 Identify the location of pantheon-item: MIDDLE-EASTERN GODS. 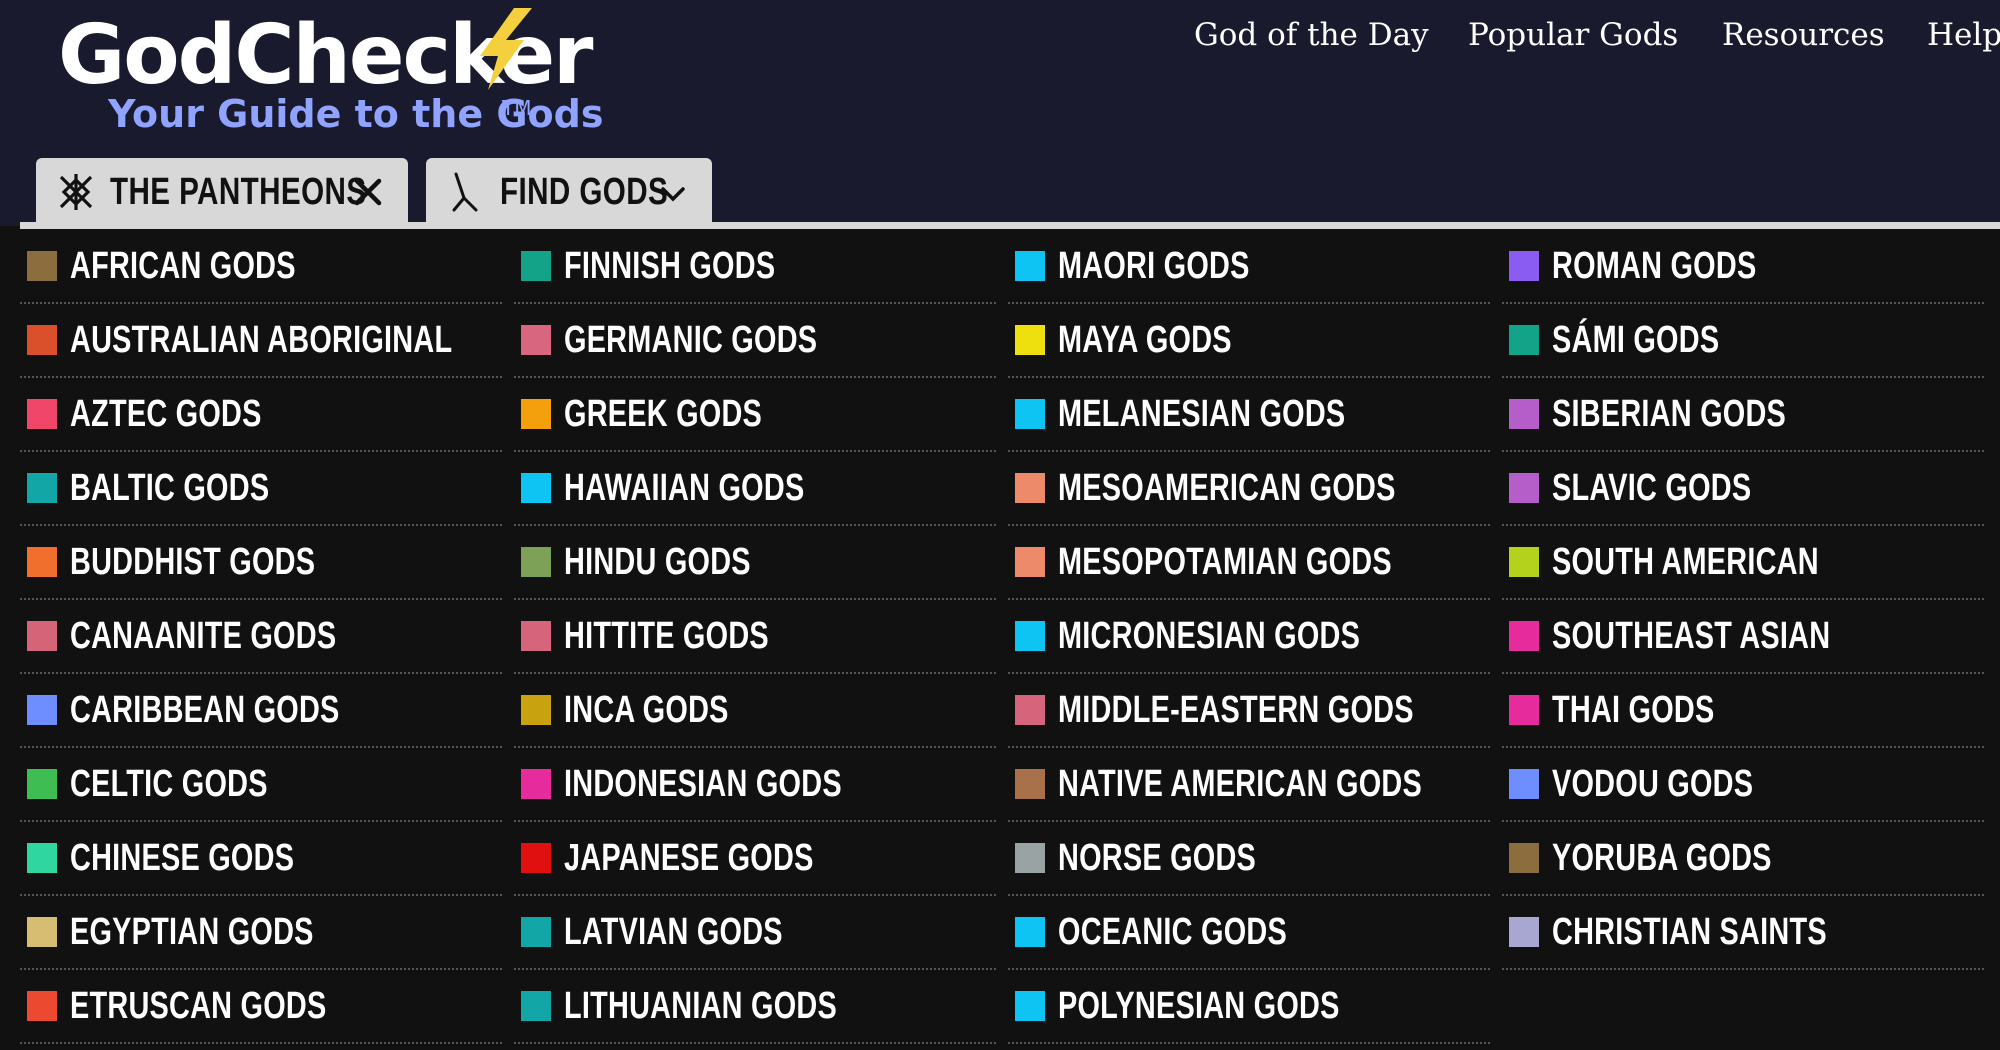
(1249, 711).